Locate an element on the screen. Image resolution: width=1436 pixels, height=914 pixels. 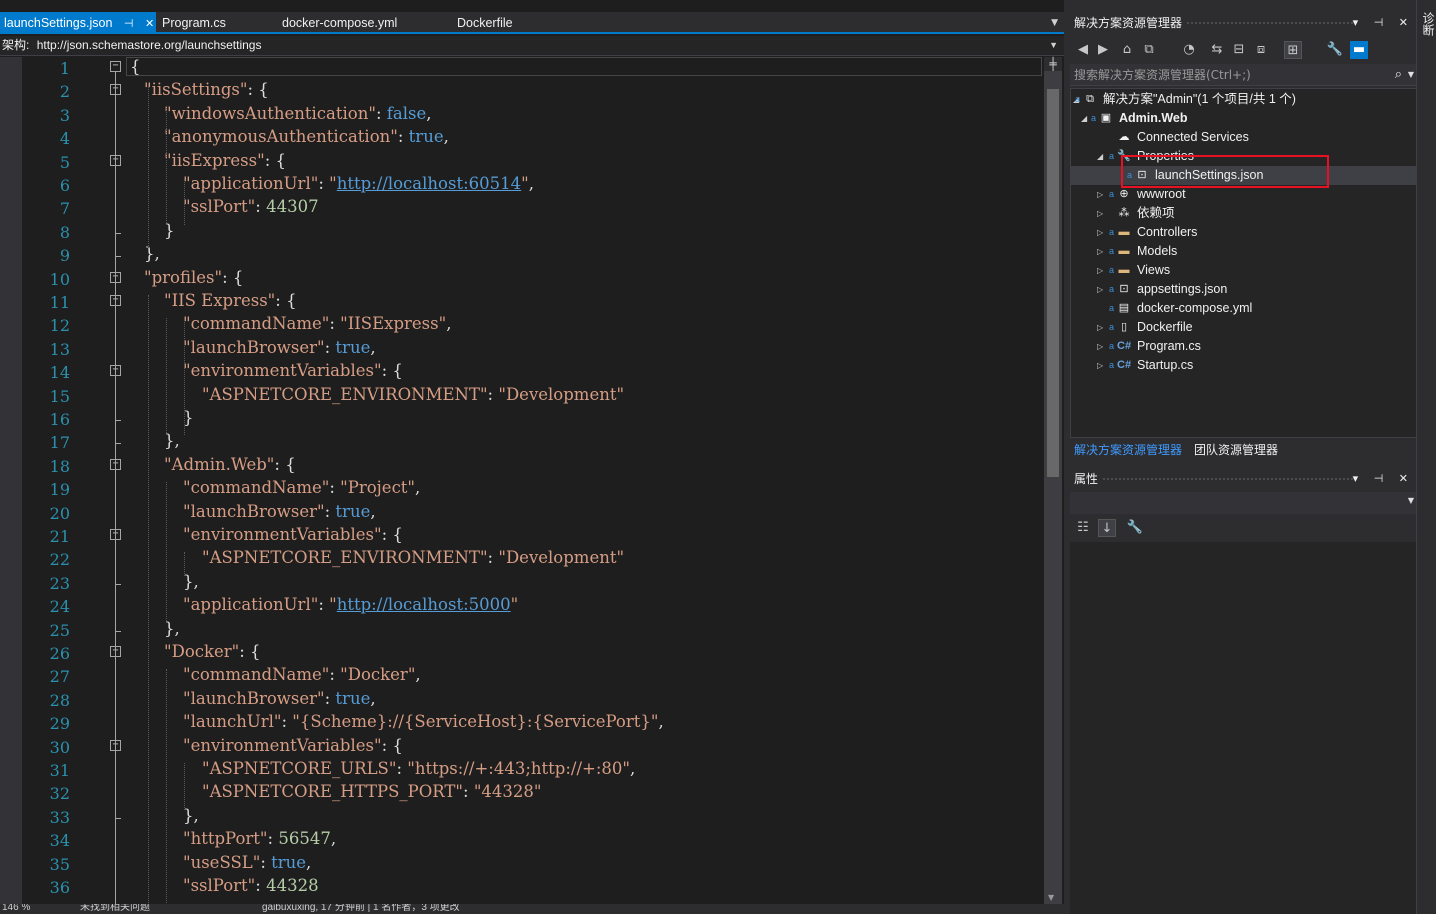
minimize-icon: ▬ is located at coordinates (1359, 50).